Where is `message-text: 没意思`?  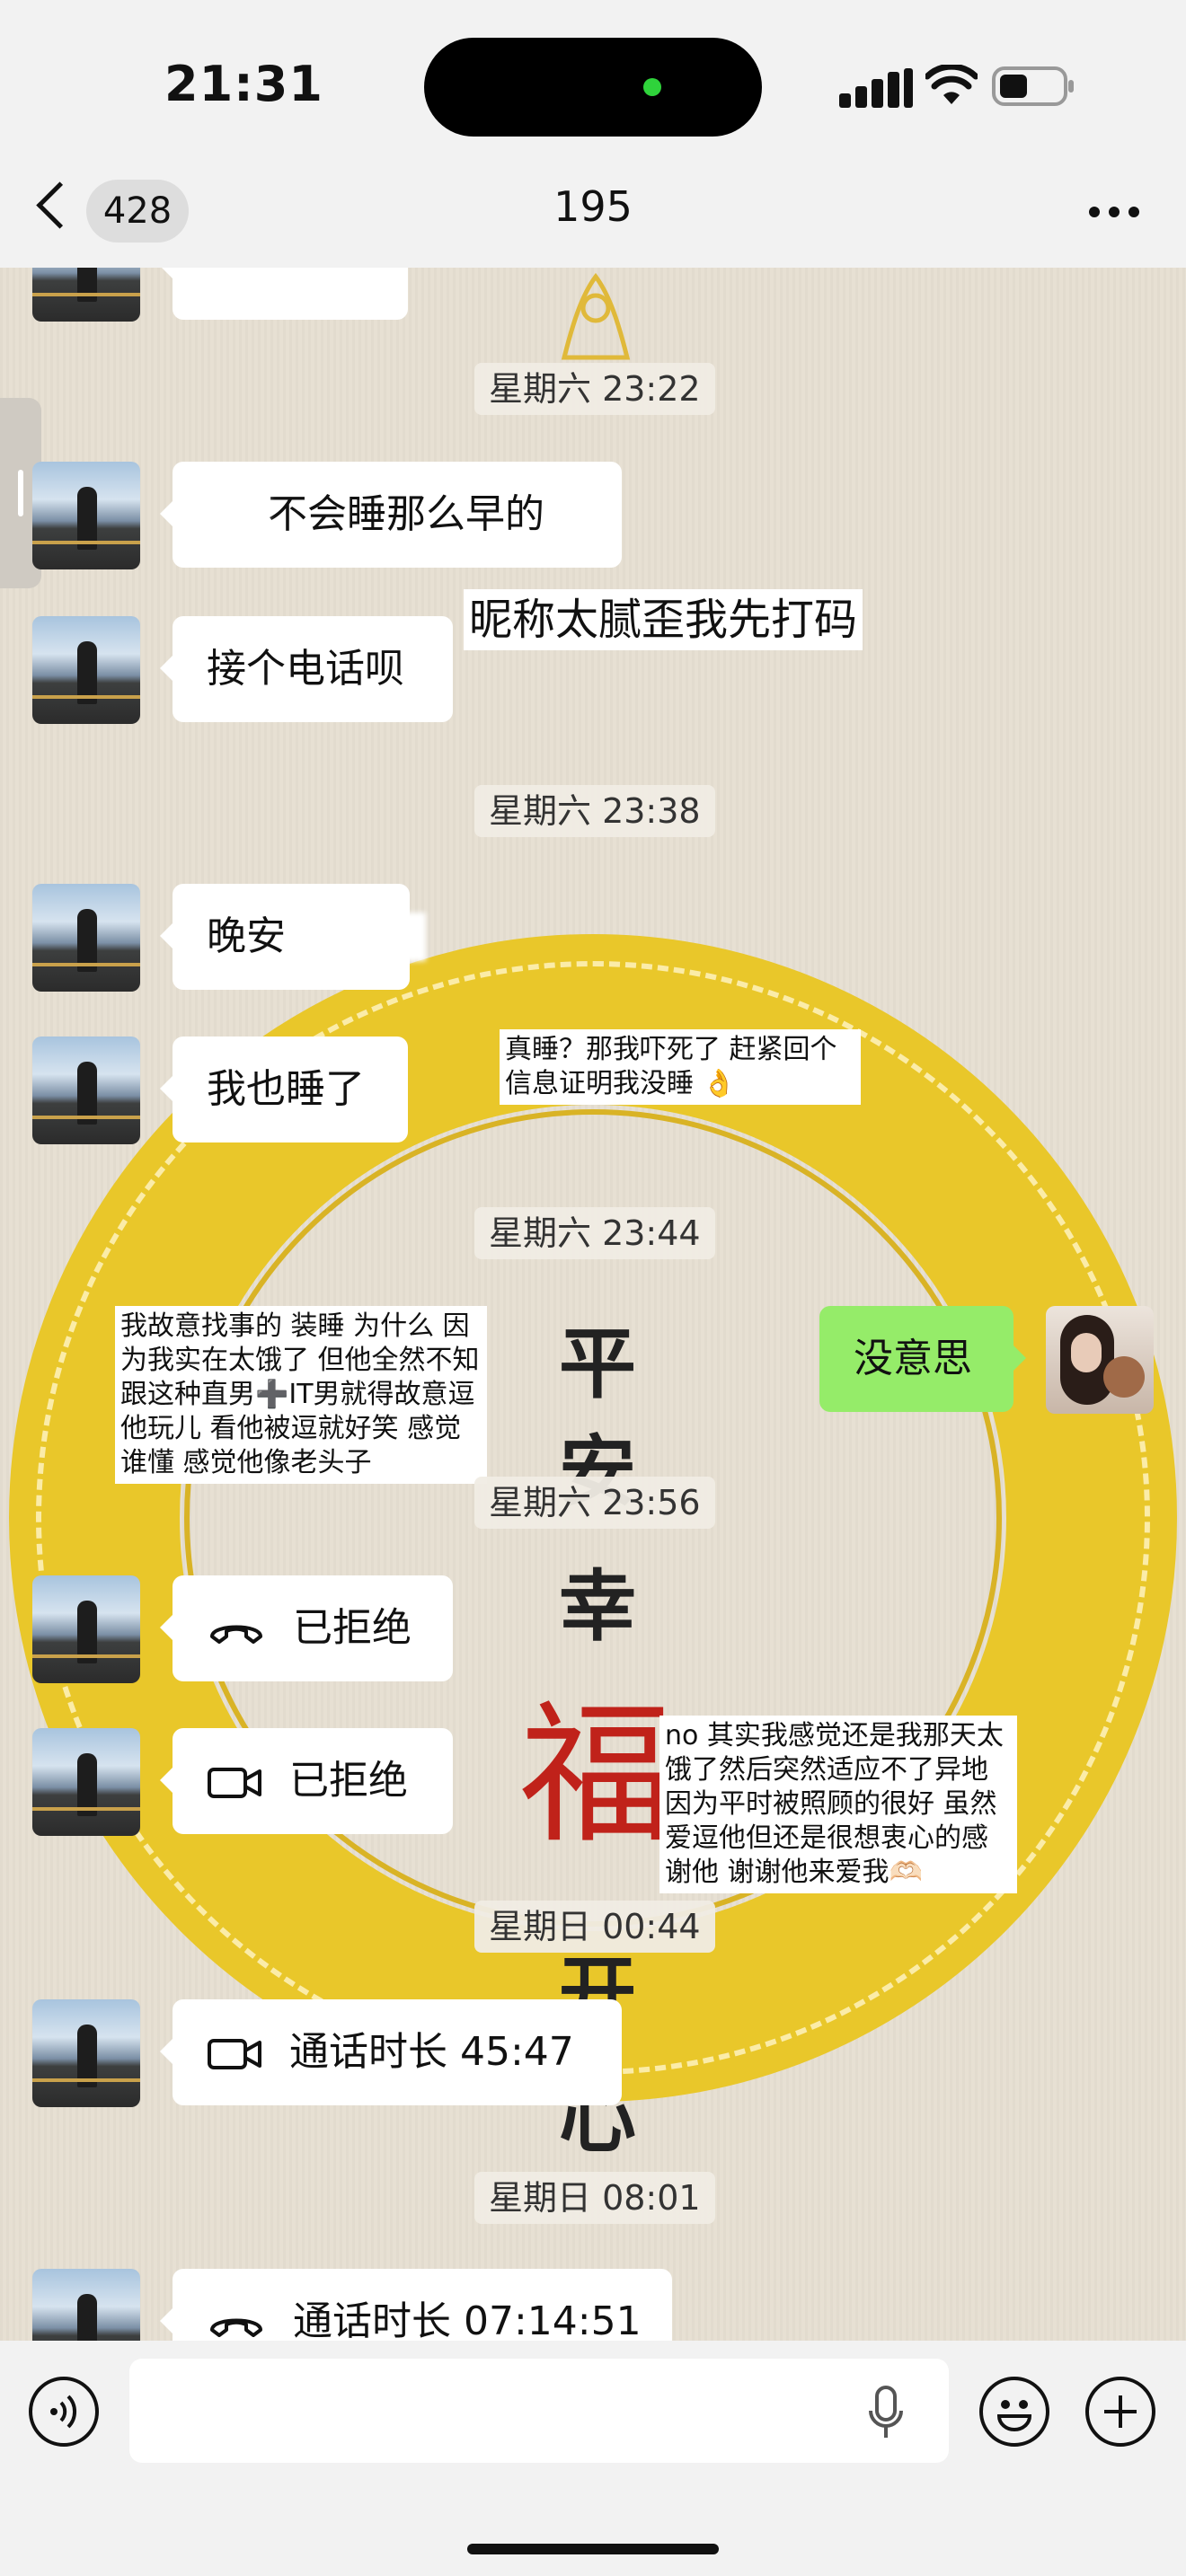 message-text: 没意思 is located at coordinates (913, 1358).